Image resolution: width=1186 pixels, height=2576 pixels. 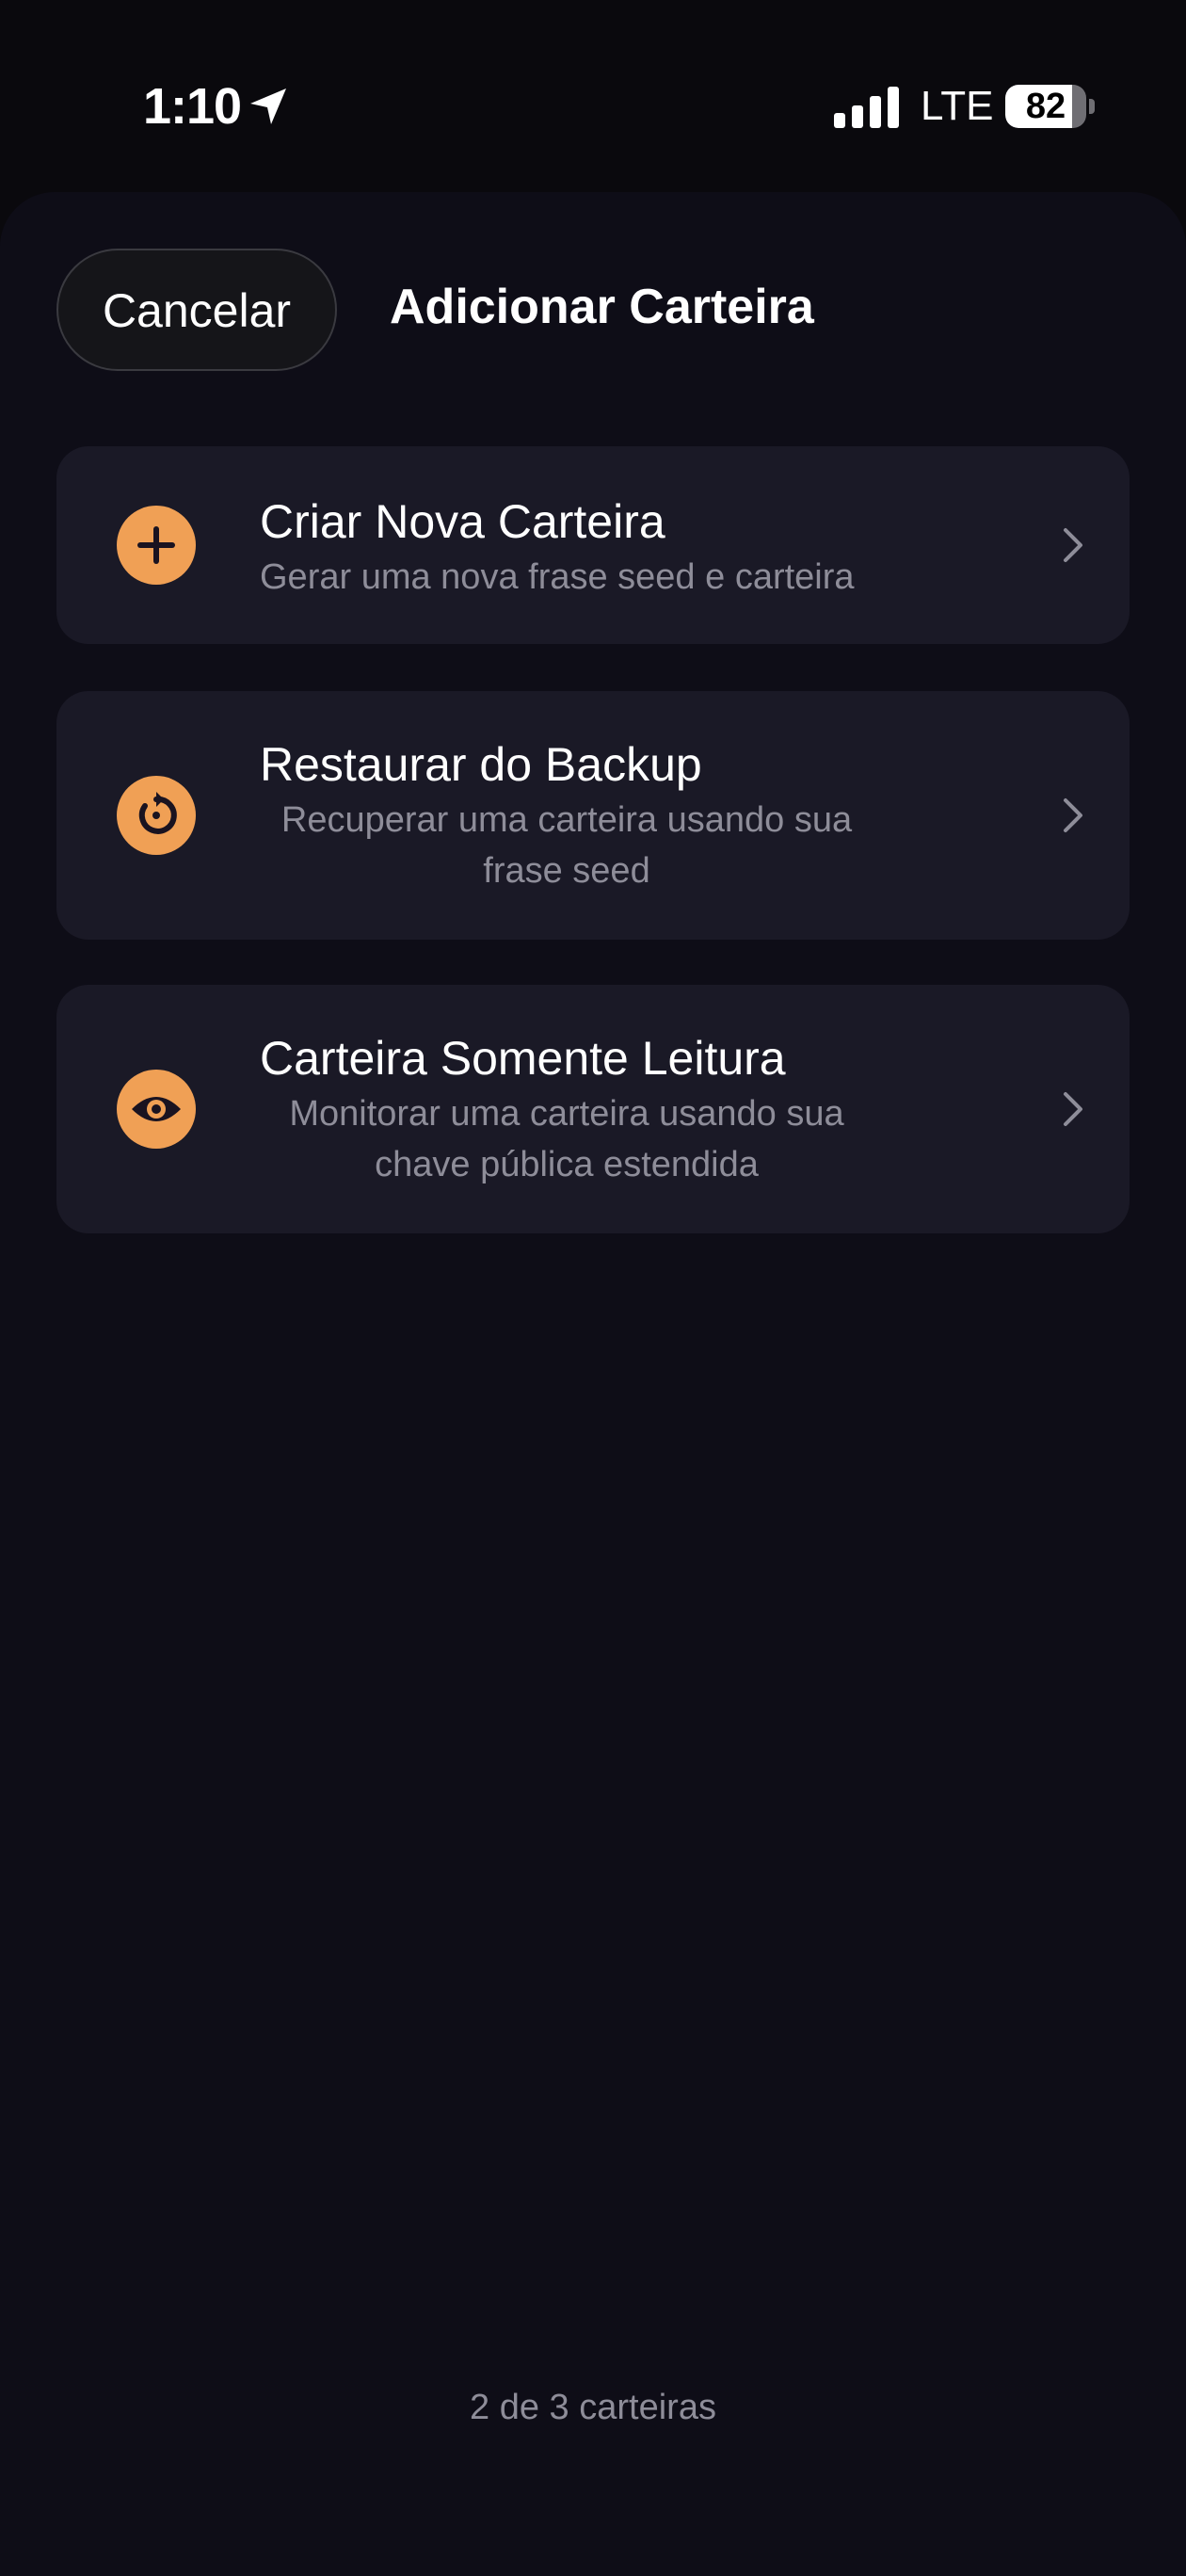 I want to click on plus-icon, so click(x=156, y=545).